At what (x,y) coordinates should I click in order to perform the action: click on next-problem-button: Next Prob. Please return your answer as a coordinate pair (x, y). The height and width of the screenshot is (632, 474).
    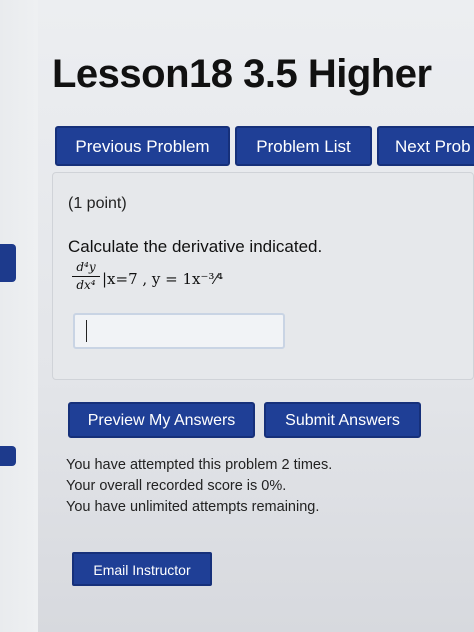
    Looking at the image, I should click on (425, 146).